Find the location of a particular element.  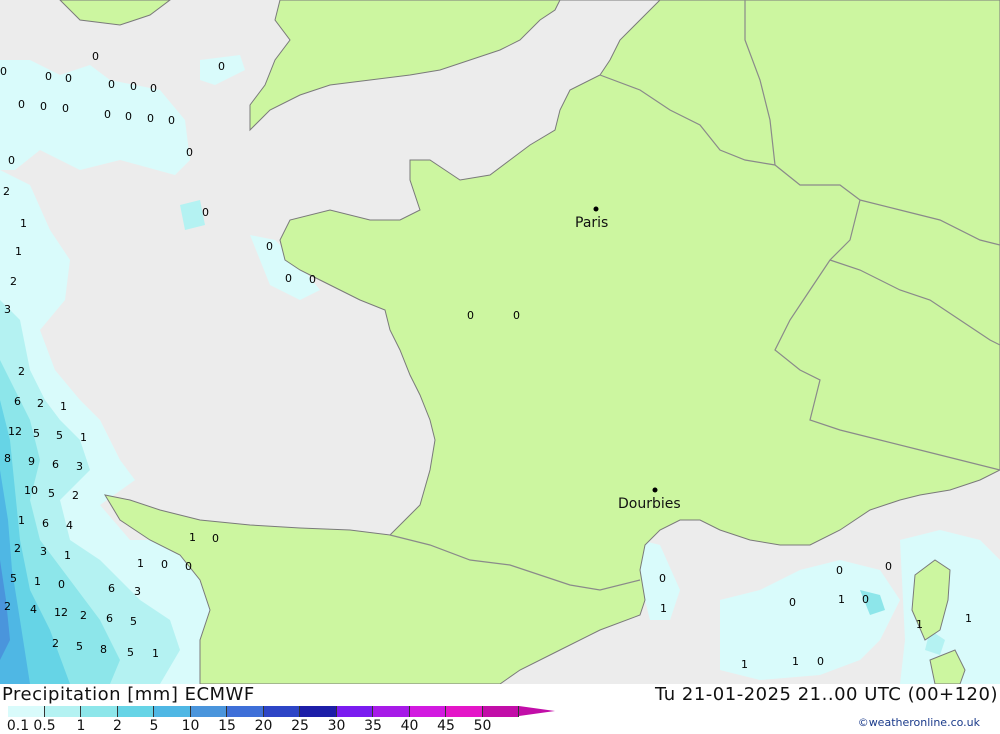

legend-label: 1 is located at coordinates (81, 726).